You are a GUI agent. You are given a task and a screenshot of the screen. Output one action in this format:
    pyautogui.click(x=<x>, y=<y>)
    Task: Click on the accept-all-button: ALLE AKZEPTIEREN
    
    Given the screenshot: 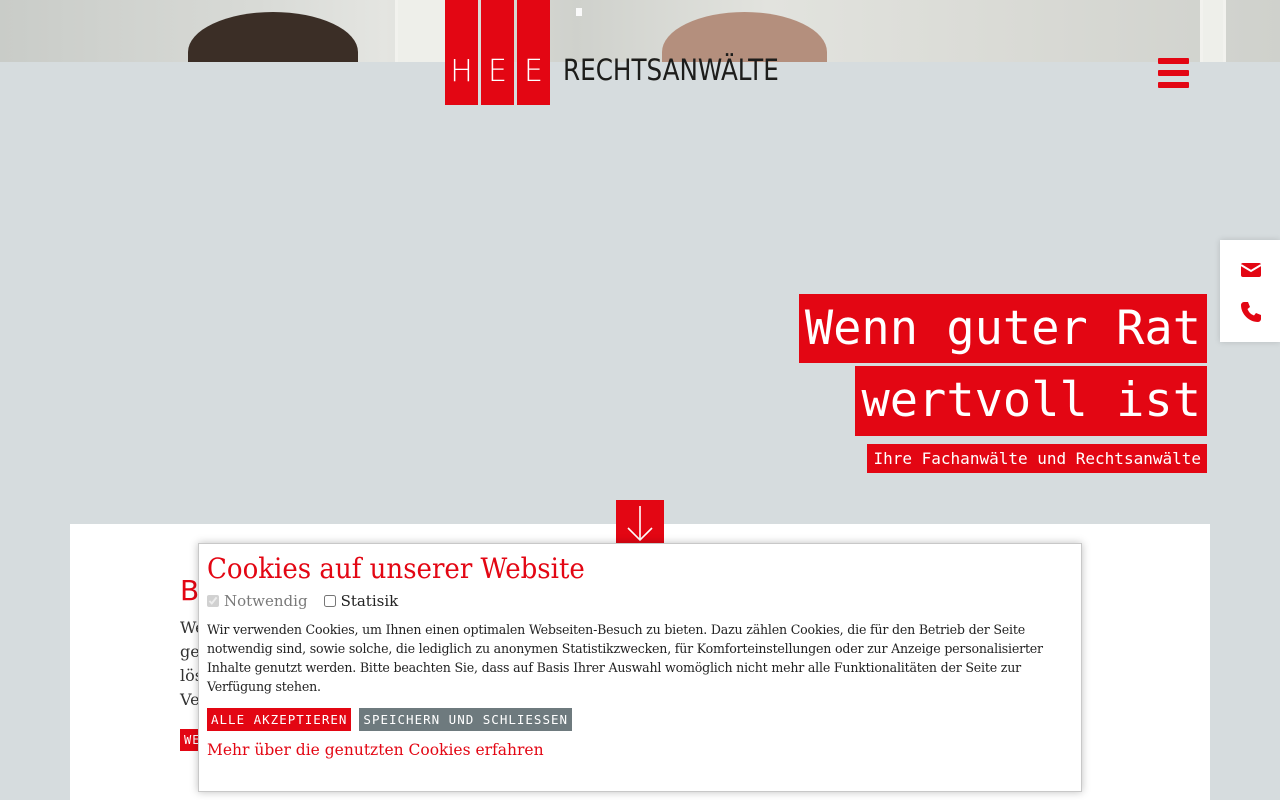 What is the action you would take?
    pyautogui.click(x=279, y=719)
    